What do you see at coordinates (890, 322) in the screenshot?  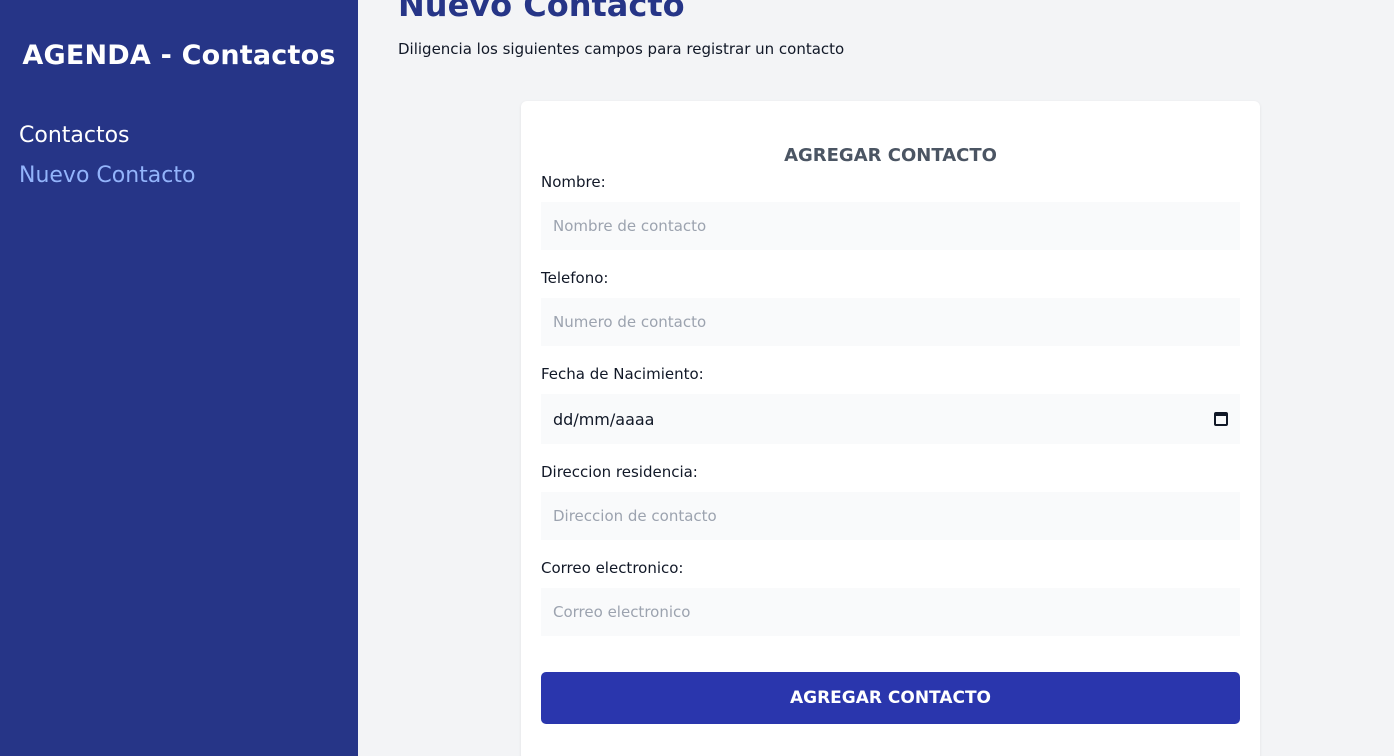 I see `telefono-input` at bounding box center [890, 322].